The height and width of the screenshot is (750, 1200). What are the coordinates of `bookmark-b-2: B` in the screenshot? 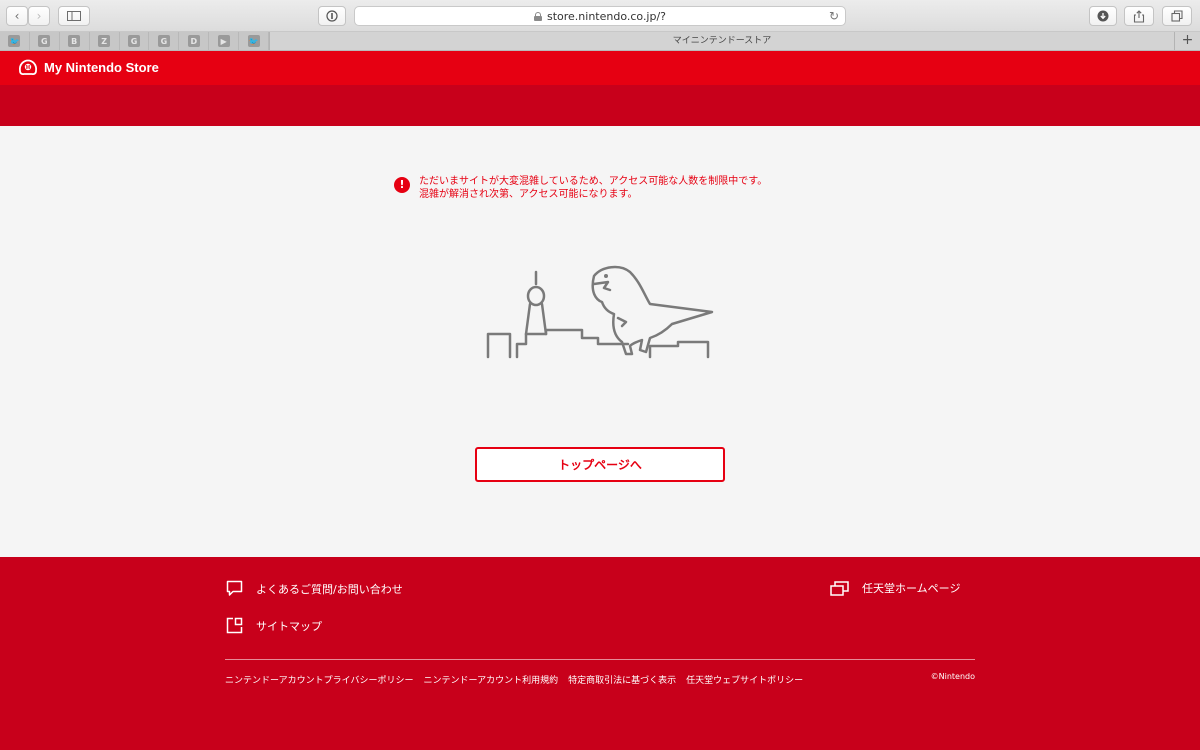 It's located at (75, 41).